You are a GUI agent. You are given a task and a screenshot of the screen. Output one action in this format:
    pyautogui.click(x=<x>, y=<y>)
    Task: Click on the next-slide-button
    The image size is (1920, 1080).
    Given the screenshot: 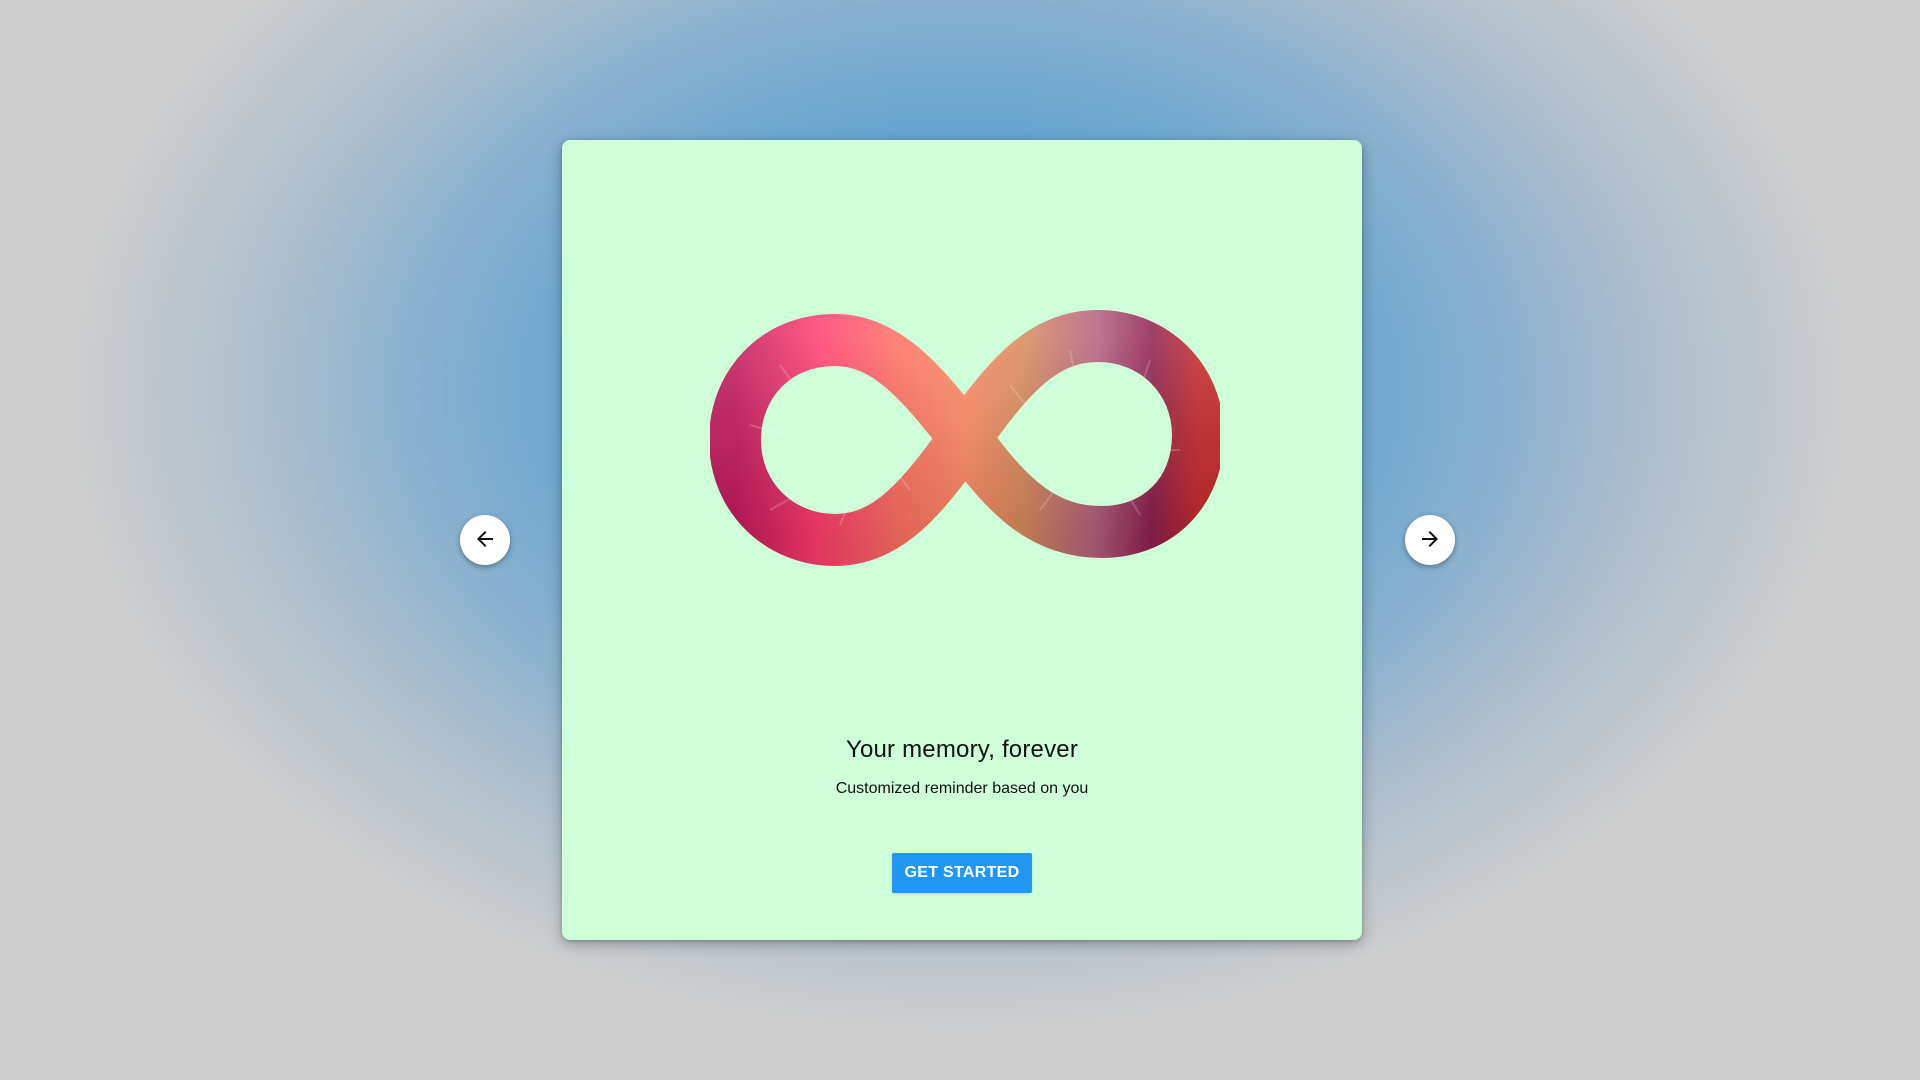 What is the action you would take?
    pyautogui.click(x=1430, y=540)
    